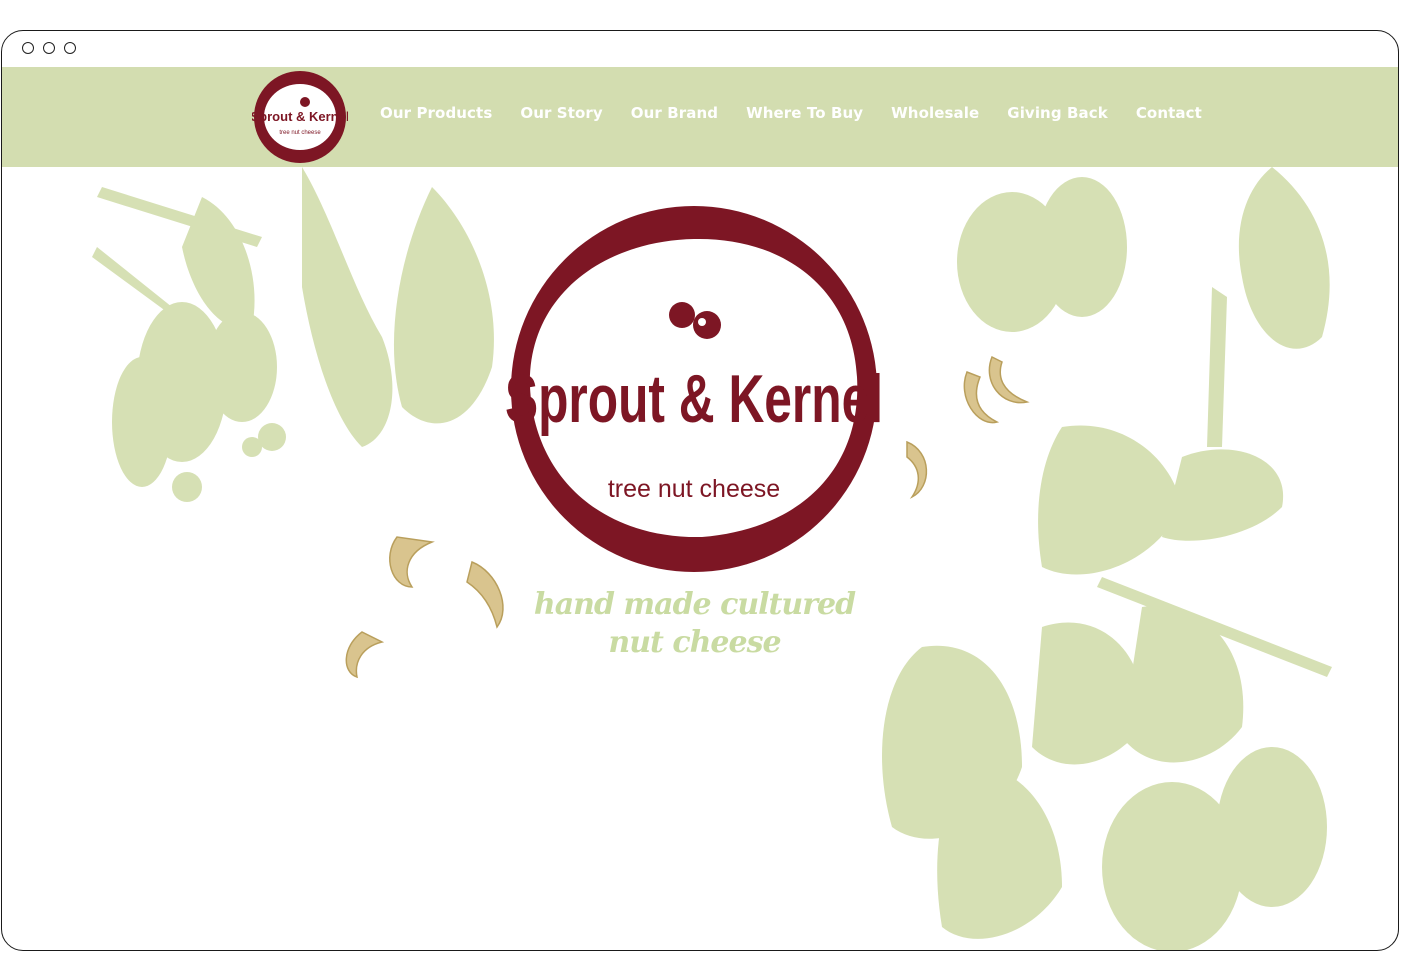 Image resolution: width=1402 pixels, height=955 pixels. I want to click on header-logo: Sprout & Kernel tree nut cheese, so click(300, 117).